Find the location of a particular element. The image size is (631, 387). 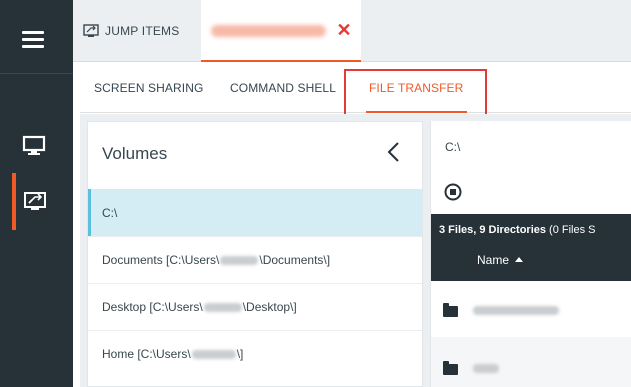

volume-label-prefix: Desktop [C:\Users\ is located at coordinates (152, 307).